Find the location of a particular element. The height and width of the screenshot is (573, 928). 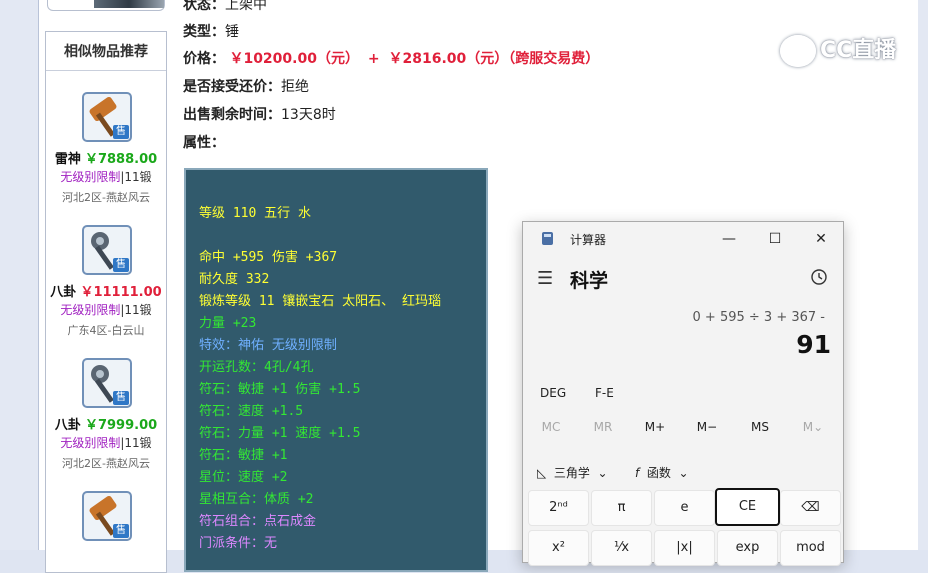

attribute-line: 命中 +595 伤害 +367 is located at coordinates (268, 257).